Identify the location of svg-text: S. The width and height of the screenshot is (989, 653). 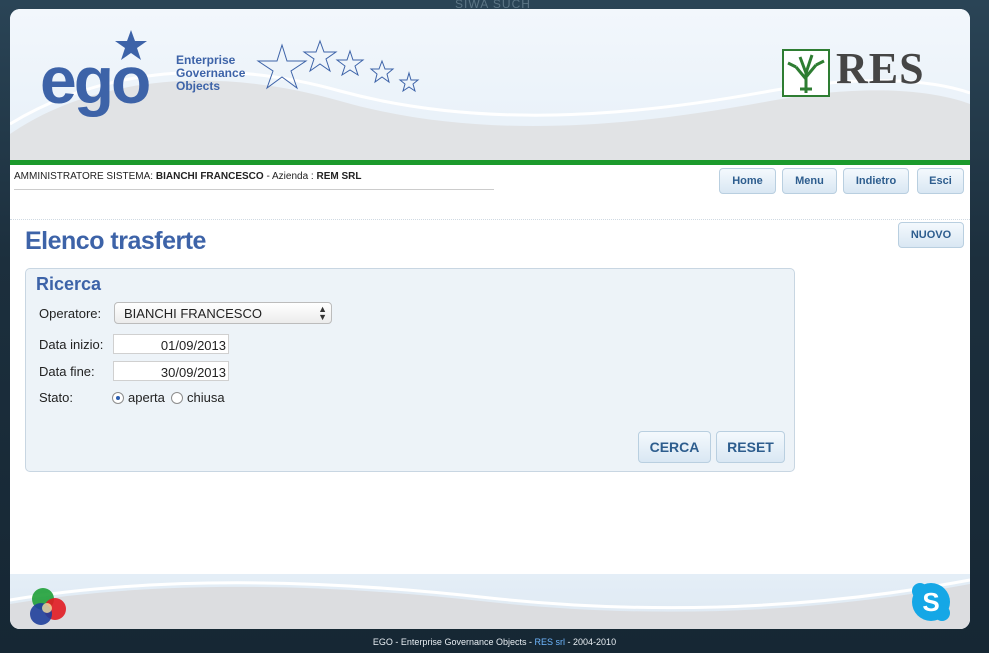
(930, 602).